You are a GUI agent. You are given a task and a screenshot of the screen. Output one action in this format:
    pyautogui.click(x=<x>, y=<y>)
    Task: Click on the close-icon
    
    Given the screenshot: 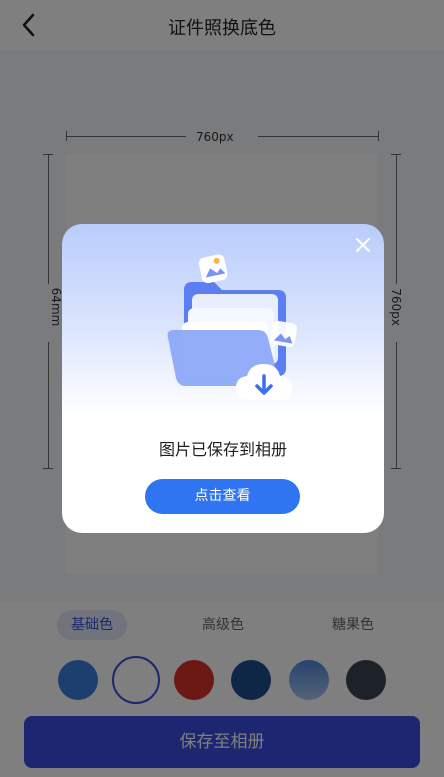 What is the action you would take?
    pyautogui.click(x=363, y=245)
    